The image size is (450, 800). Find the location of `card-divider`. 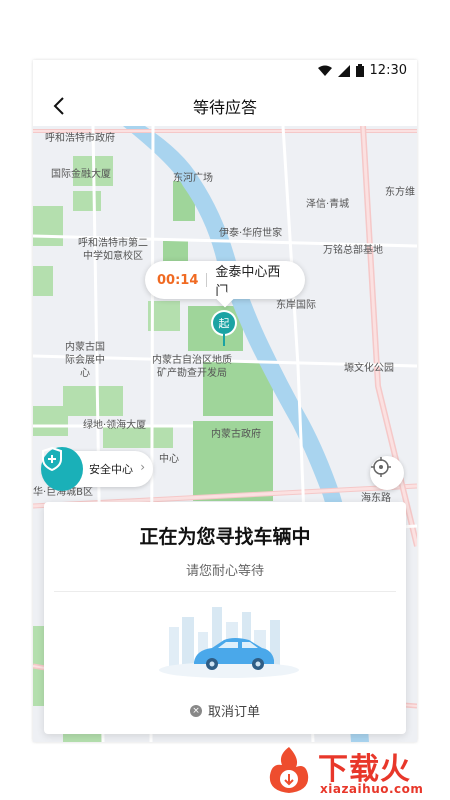

card-divider is located at coordinates (225, 591).